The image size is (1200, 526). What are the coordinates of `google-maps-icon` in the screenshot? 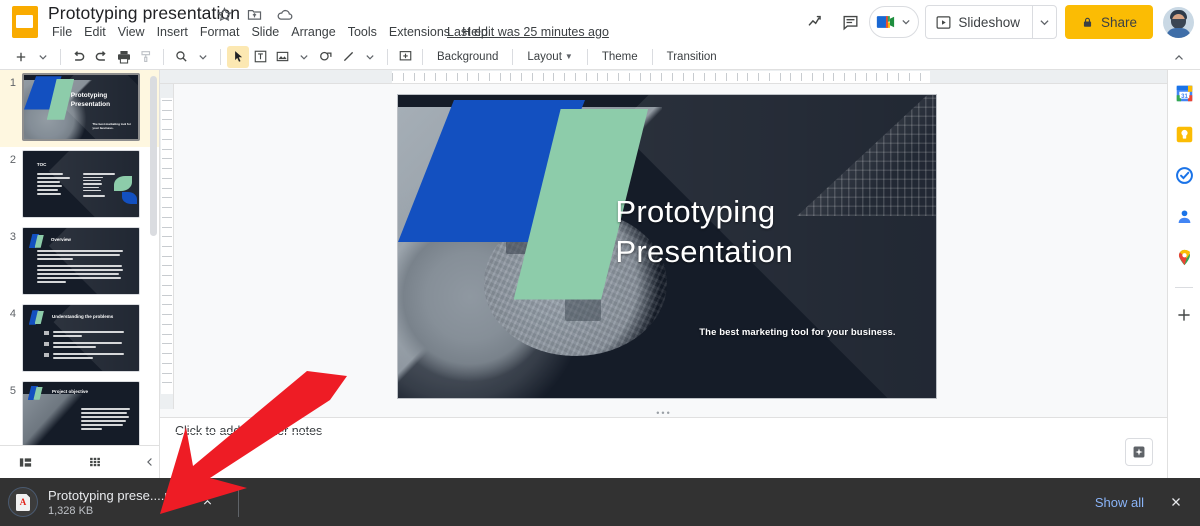 It's located at (1184, 257).